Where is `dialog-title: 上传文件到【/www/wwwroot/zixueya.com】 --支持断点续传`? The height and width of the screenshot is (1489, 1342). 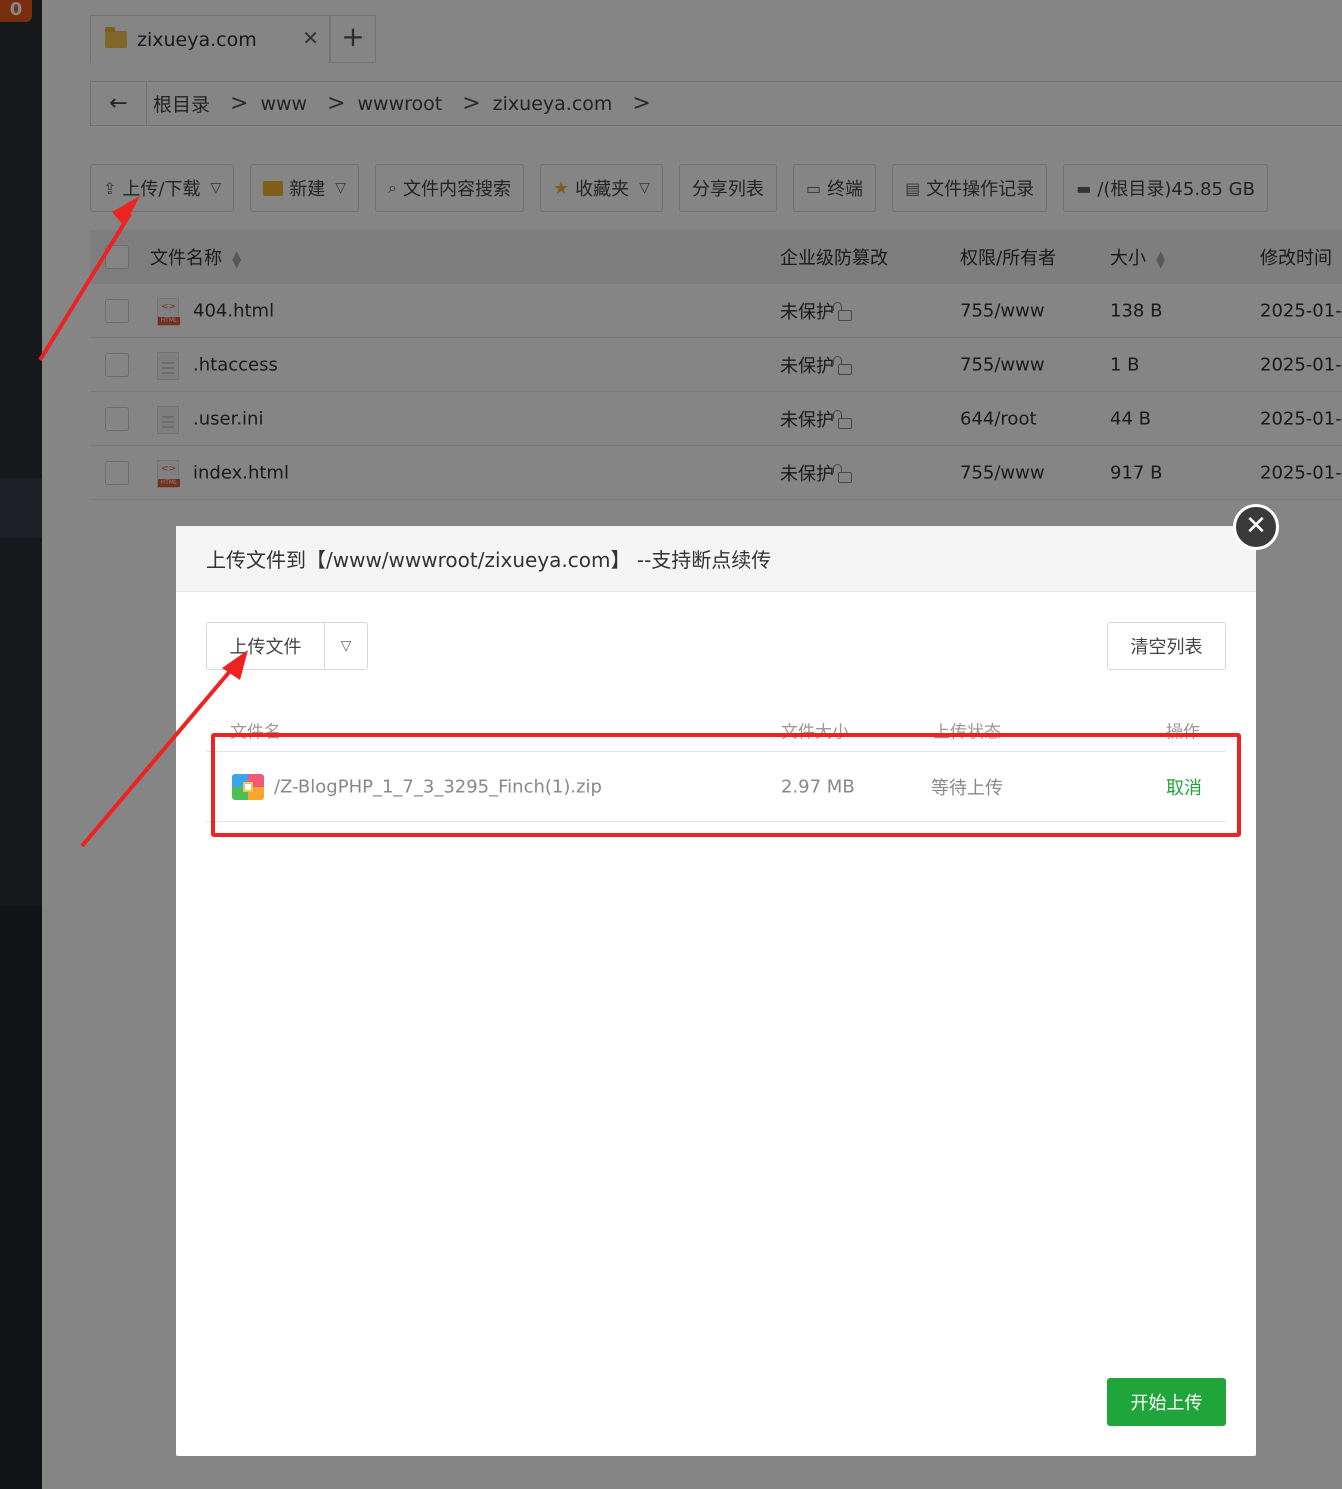
dialog-title: 上传文件到【/www/wwwroot/zixueya.com】 --支持断点续传 is located at coordinates (716, 559).